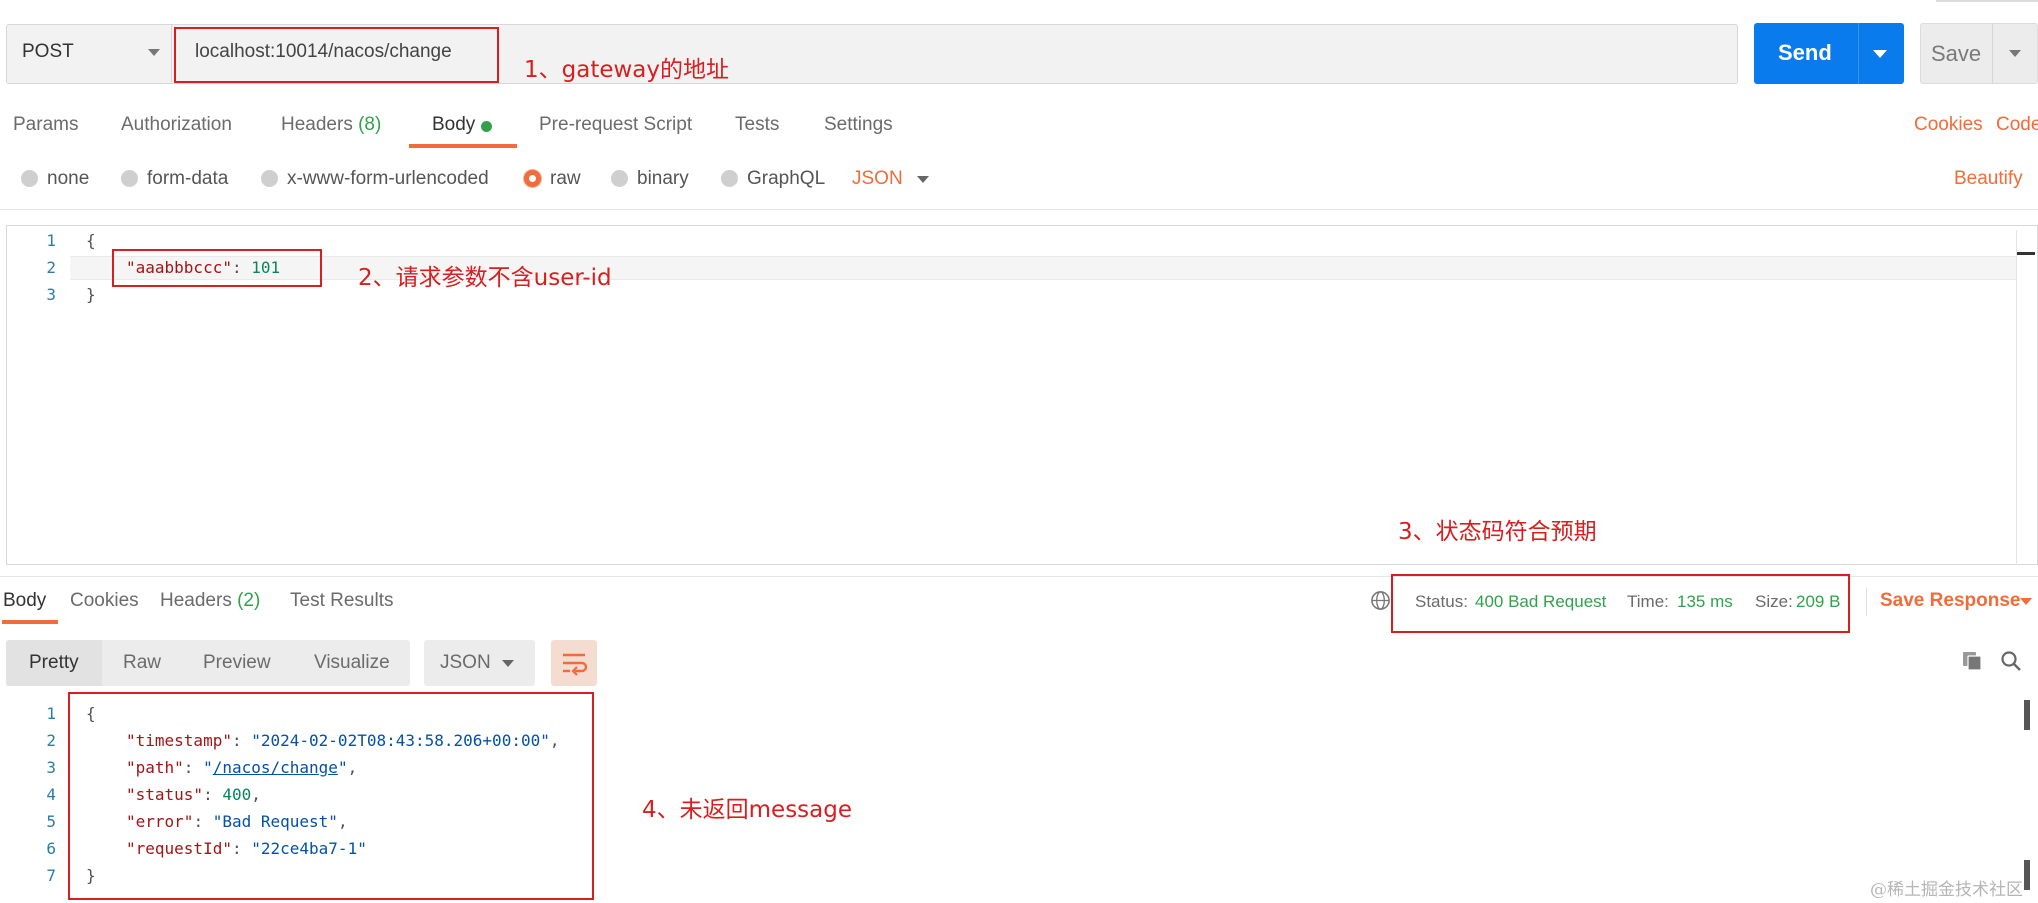  I want to click on wrap-lines-icon, so click(575, 664).